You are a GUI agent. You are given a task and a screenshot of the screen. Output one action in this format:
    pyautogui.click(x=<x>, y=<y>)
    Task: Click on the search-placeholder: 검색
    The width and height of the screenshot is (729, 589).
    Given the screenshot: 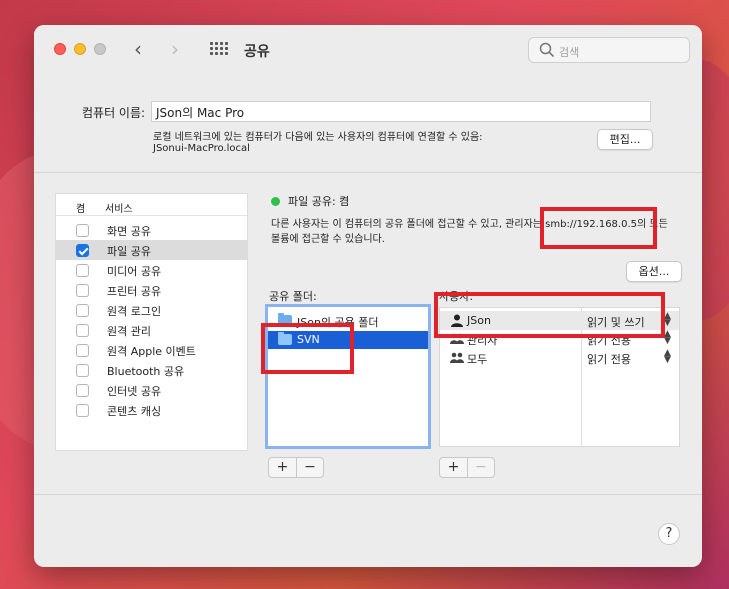 What is the action you would take?
    pyautogui.click(x=569, y=52)
    